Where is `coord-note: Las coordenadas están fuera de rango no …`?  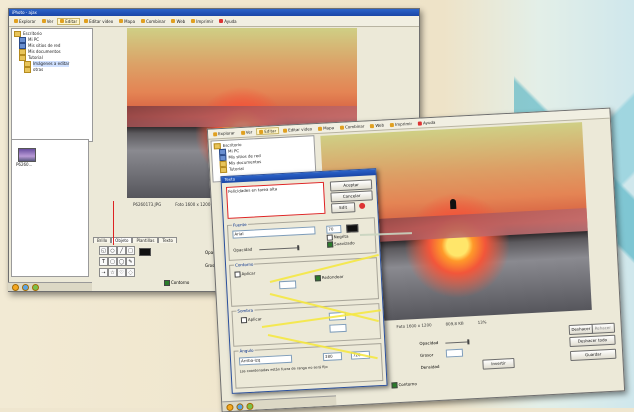 coord-note: Las coordenadas están fuera de rango no … is located at coordinates (283, 369).